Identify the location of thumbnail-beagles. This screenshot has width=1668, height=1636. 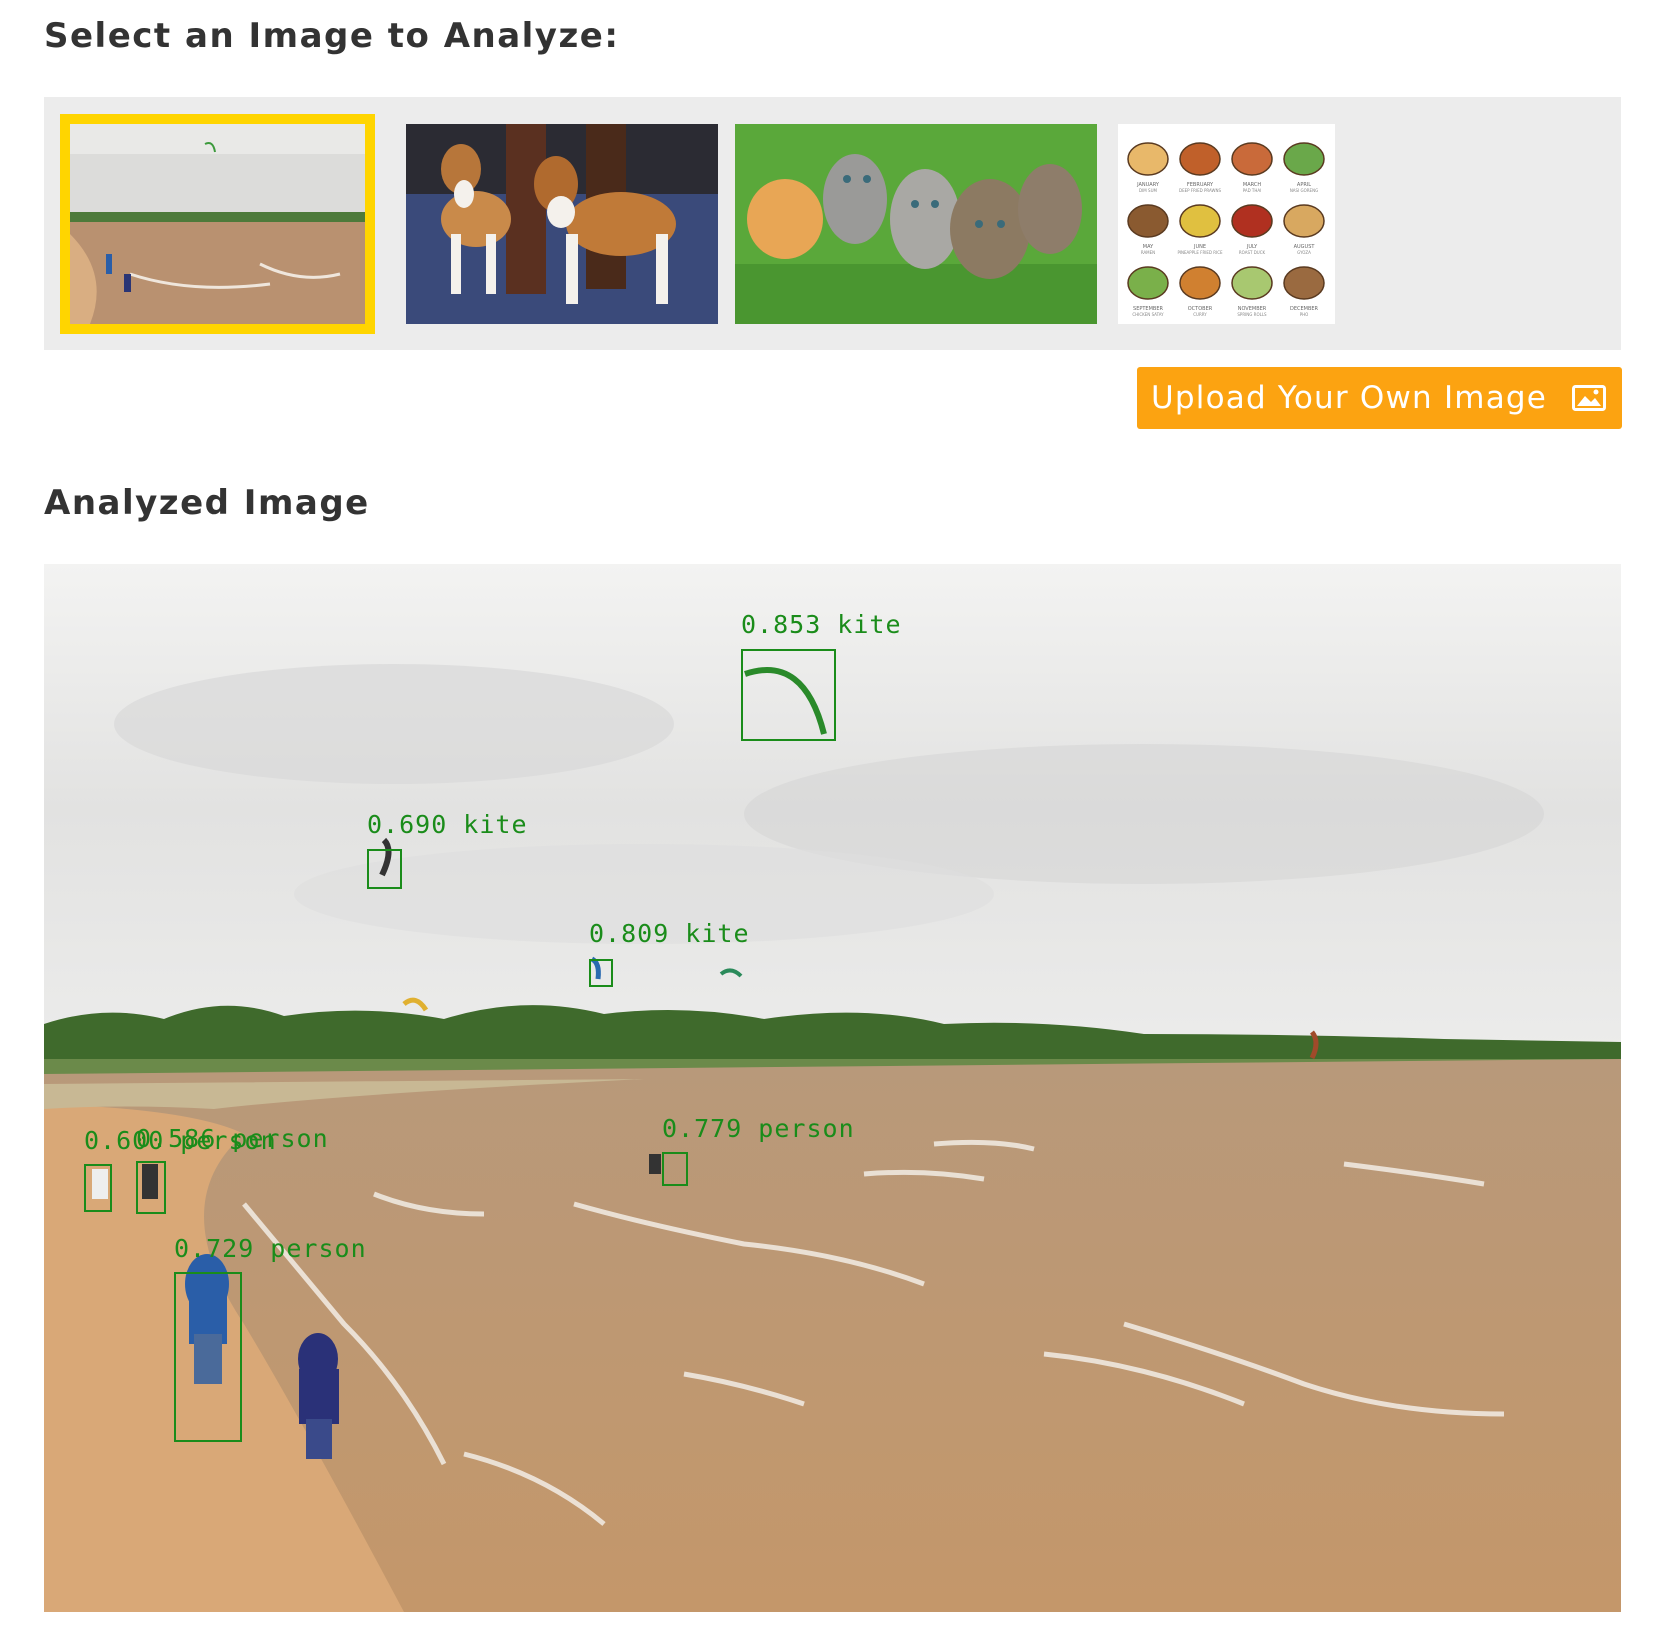
(562, 224).